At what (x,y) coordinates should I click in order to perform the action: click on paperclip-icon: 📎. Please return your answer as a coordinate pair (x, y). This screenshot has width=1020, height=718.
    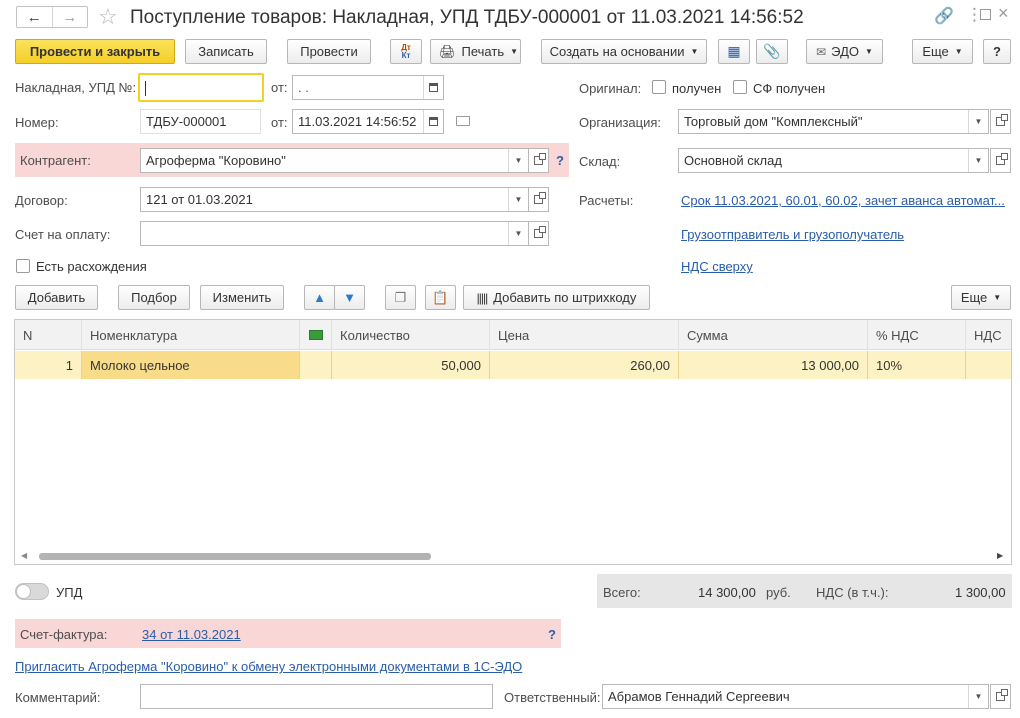
    Looking at the image, I should click on (772, 51).